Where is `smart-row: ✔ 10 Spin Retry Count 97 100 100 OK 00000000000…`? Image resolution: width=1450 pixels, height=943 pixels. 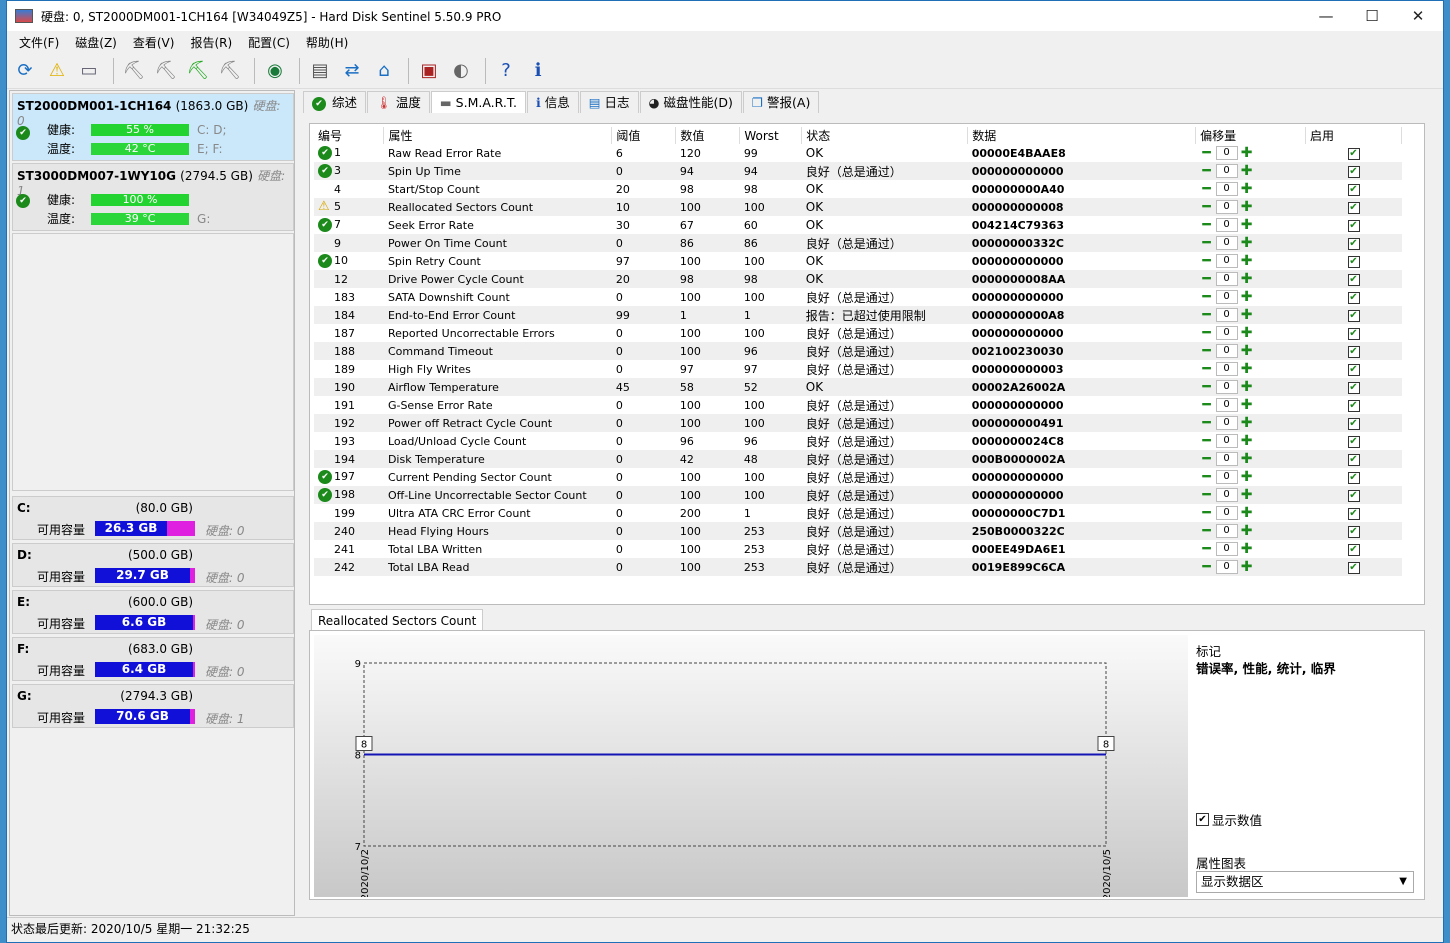
smart-row: ✔ 10 Spin Retry Count 97 100 100 OK 00000000000… is located at coordinates (858, 261).